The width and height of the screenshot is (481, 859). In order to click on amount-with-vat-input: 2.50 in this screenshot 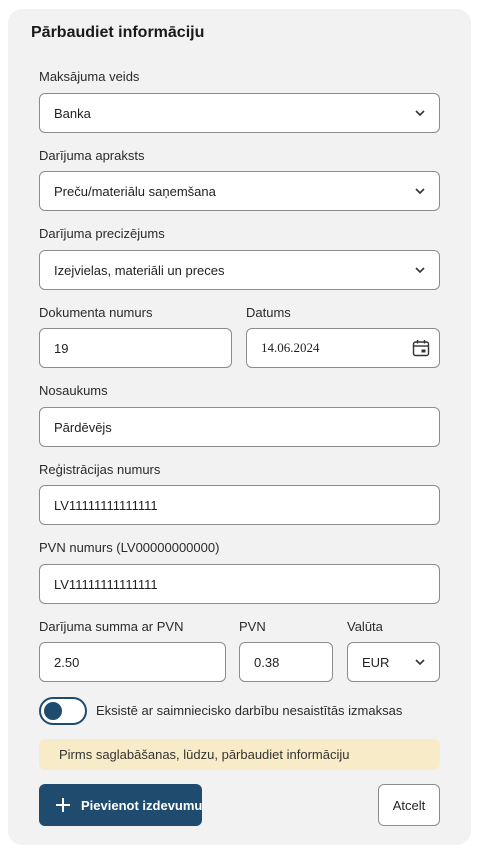, I will do `click(132, 662)`.